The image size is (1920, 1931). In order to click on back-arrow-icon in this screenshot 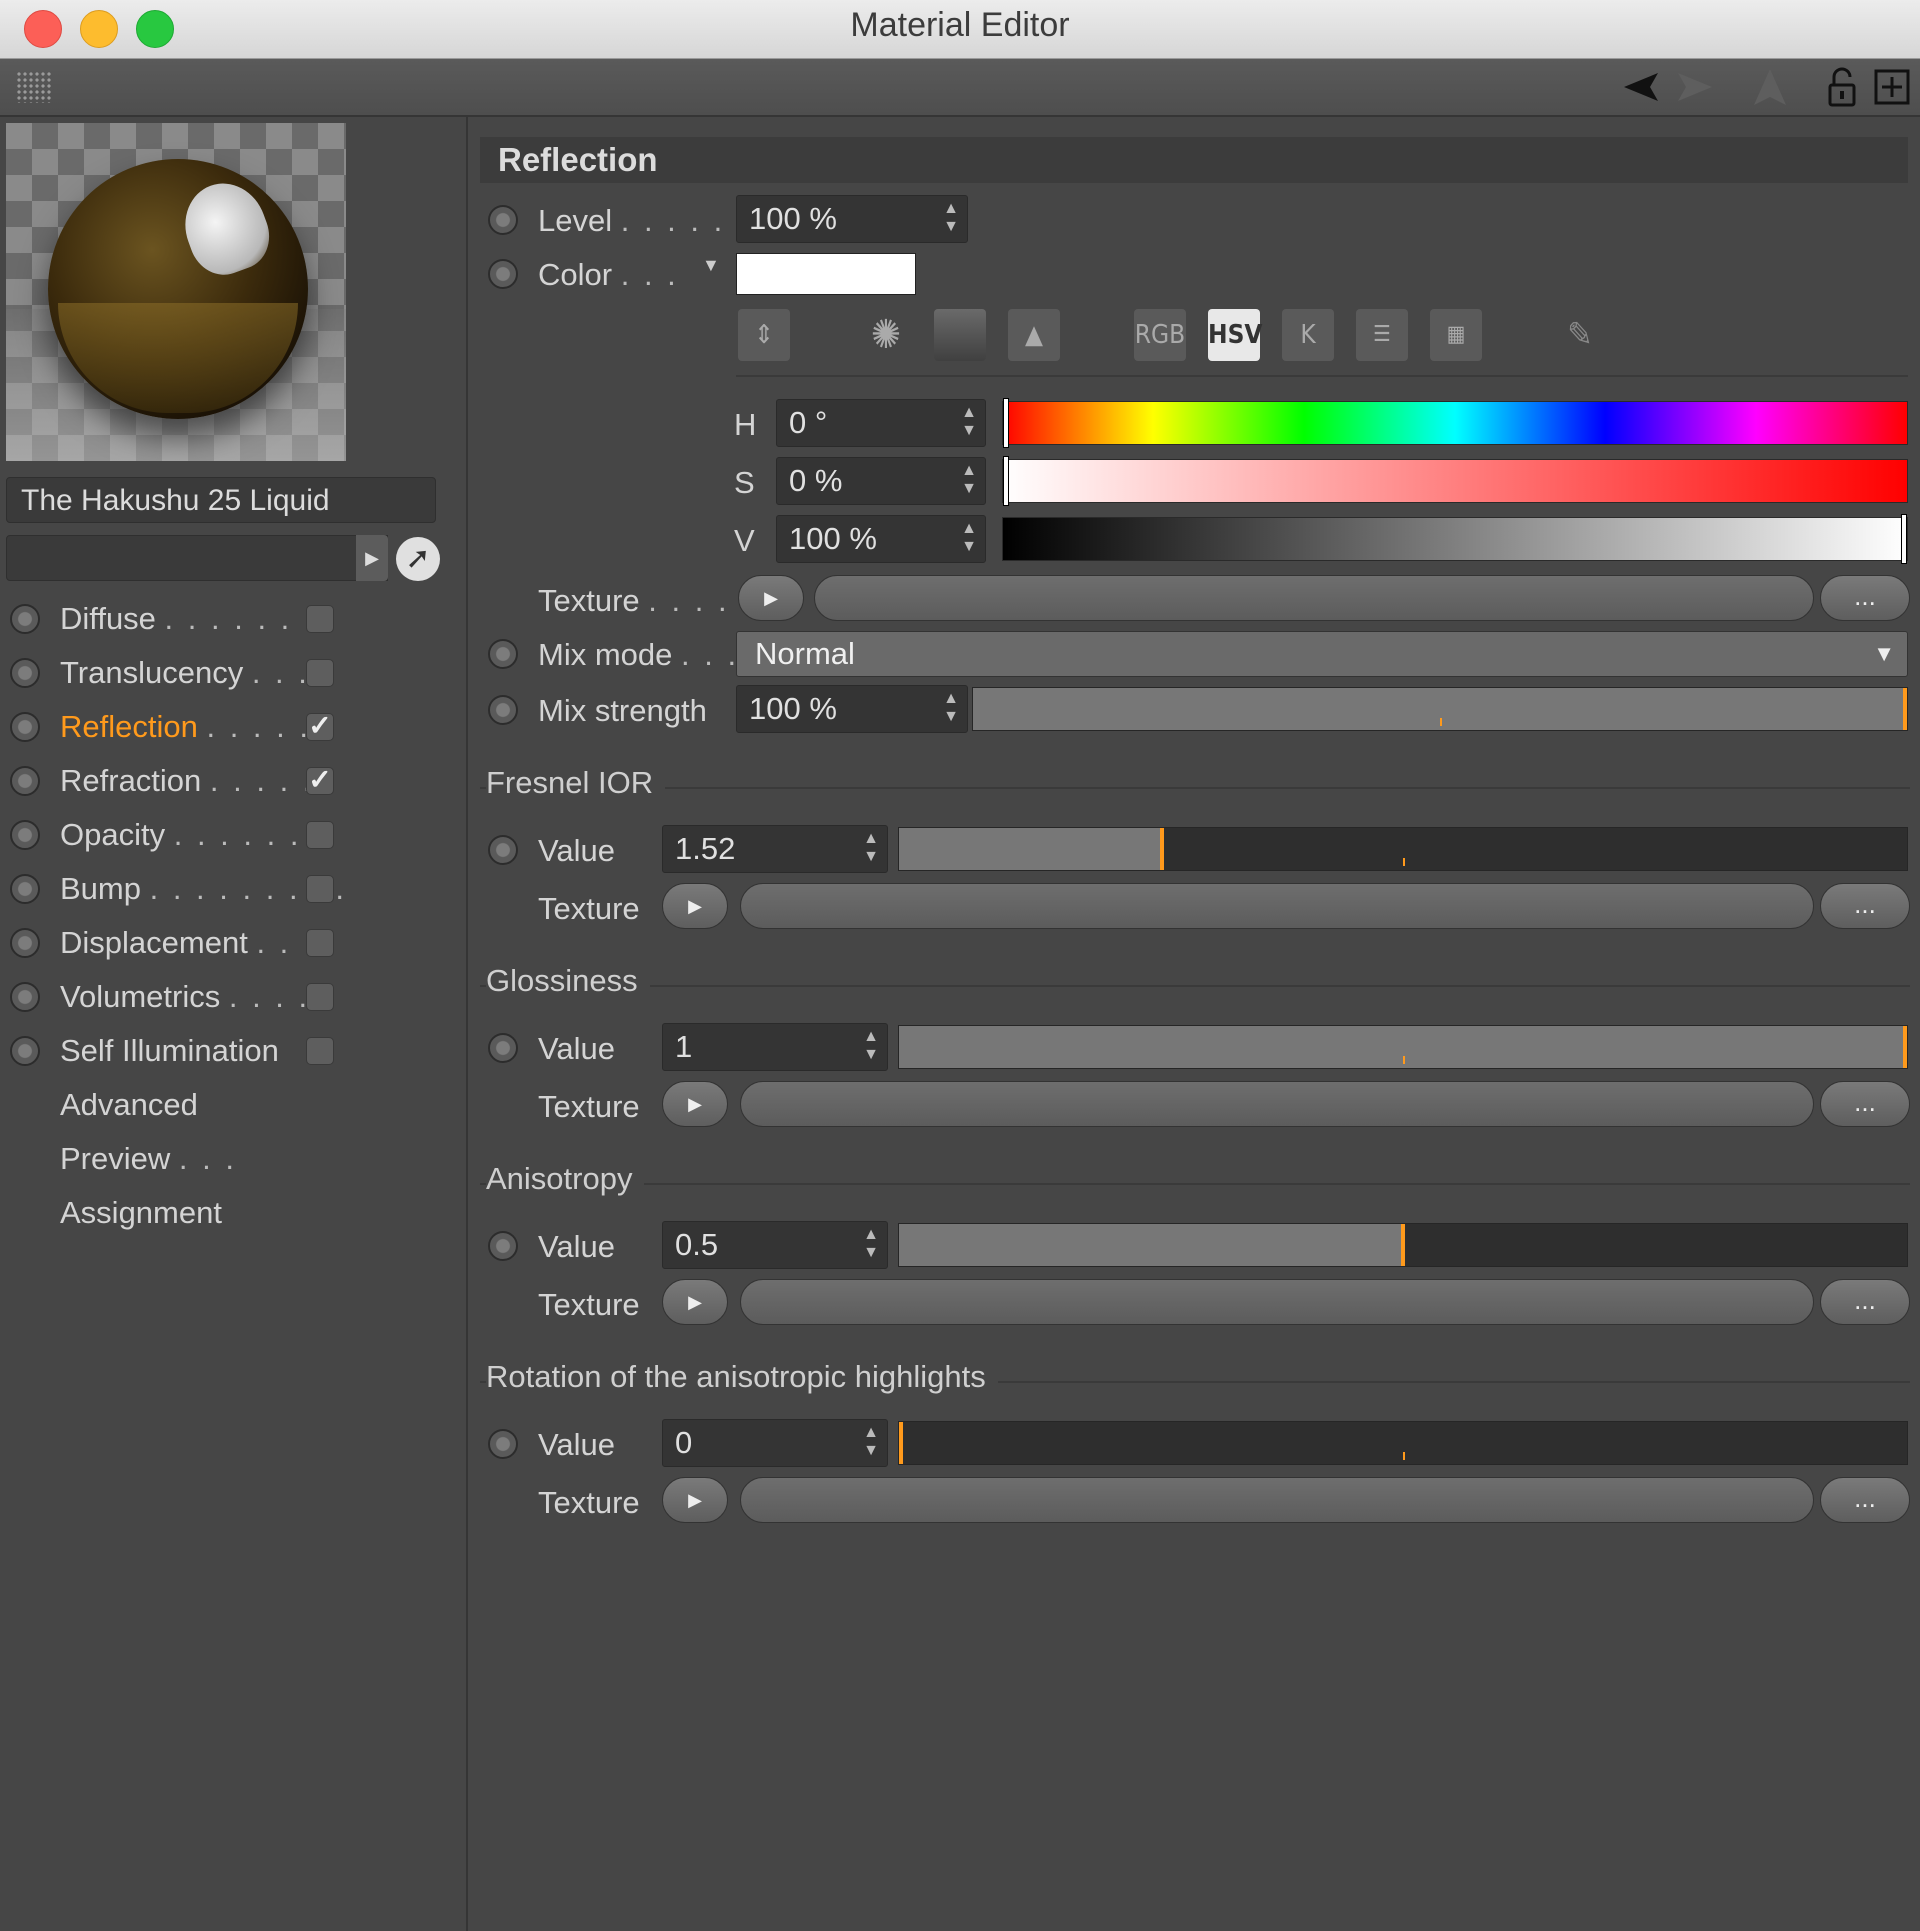, I will do `click(1642, 87)`.